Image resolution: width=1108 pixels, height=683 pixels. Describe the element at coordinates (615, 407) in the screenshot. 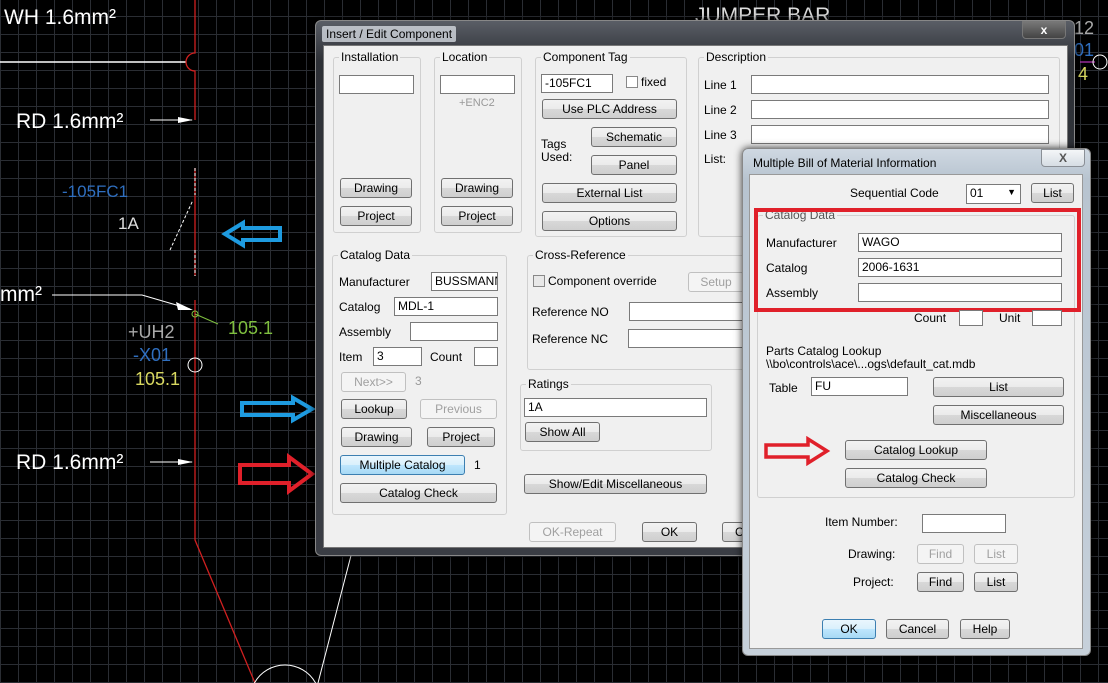

I see `ratings-input: 1A` at that location.